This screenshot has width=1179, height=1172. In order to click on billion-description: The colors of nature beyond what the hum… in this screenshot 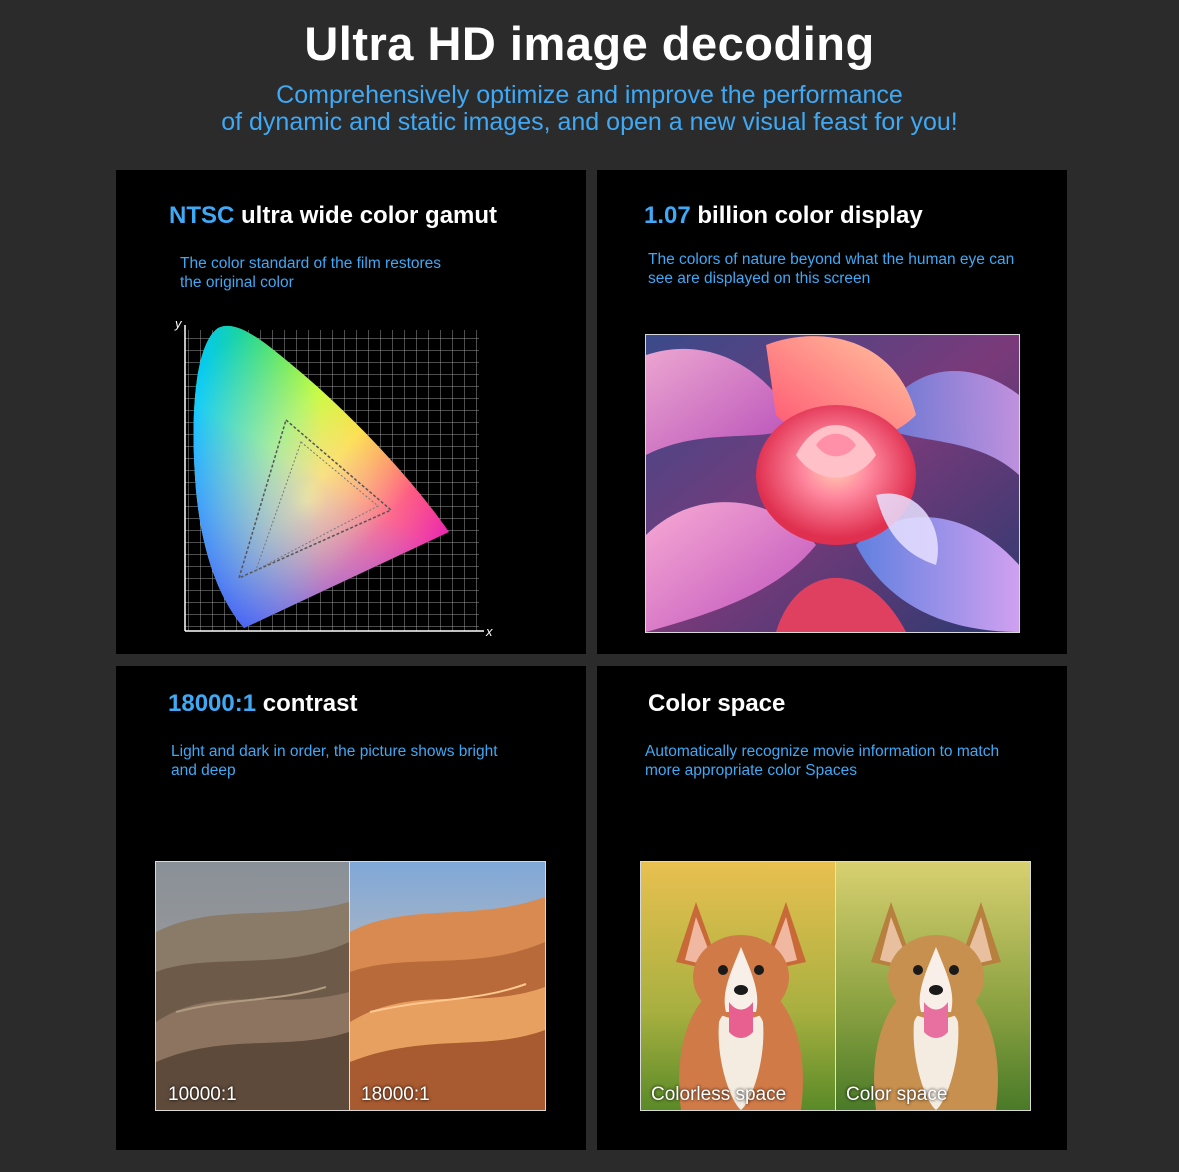, I will do `click(831, 269)`.